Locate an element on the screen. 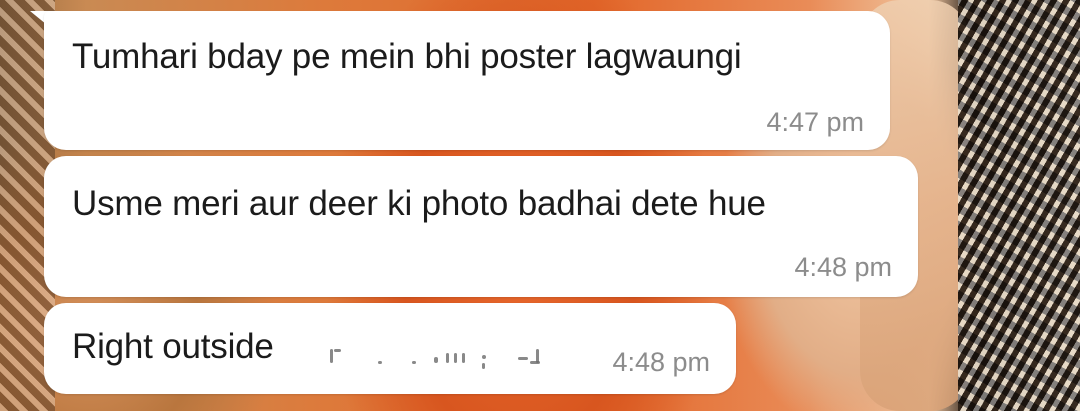 This screenshot has height=411, width=1080. message-bubble: Right outside 4:48 pm is located at coordinates (390, 348).